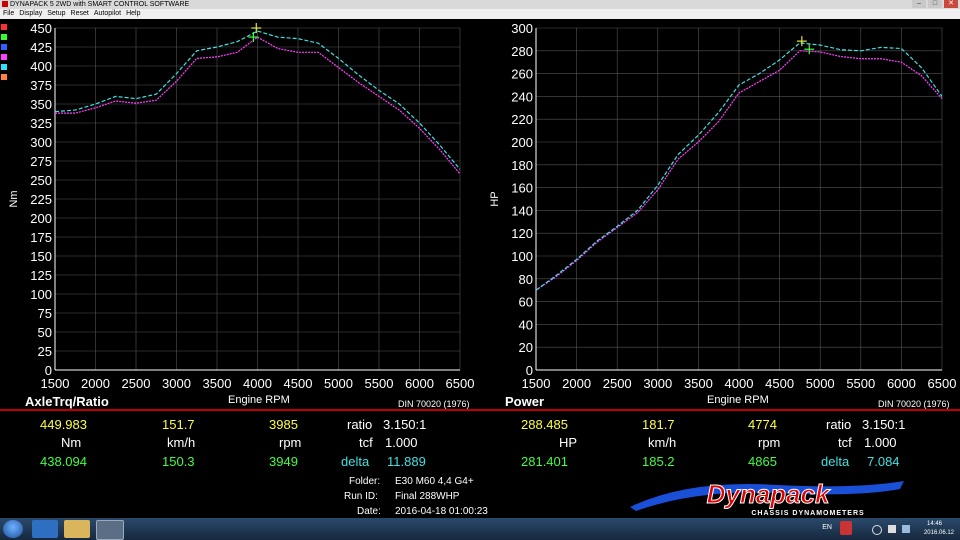 This screenshot has width=960, height=540. What do you see at coordinates (217, 383) in the screenshot?
I see `torque-xtick-4: 3500` at bounding box center [217, 383].